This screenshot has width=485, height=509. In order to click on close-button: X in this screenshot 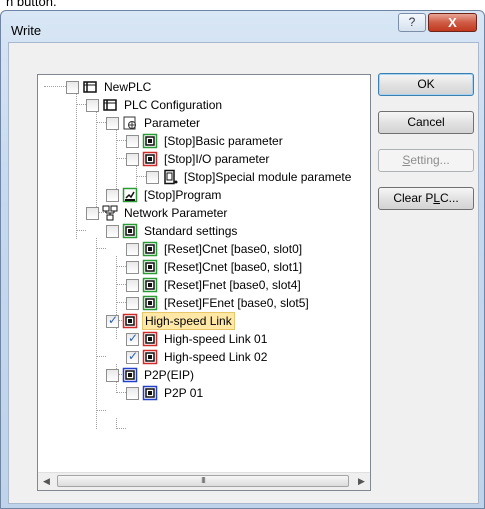, I will do `click(452, 22)`.